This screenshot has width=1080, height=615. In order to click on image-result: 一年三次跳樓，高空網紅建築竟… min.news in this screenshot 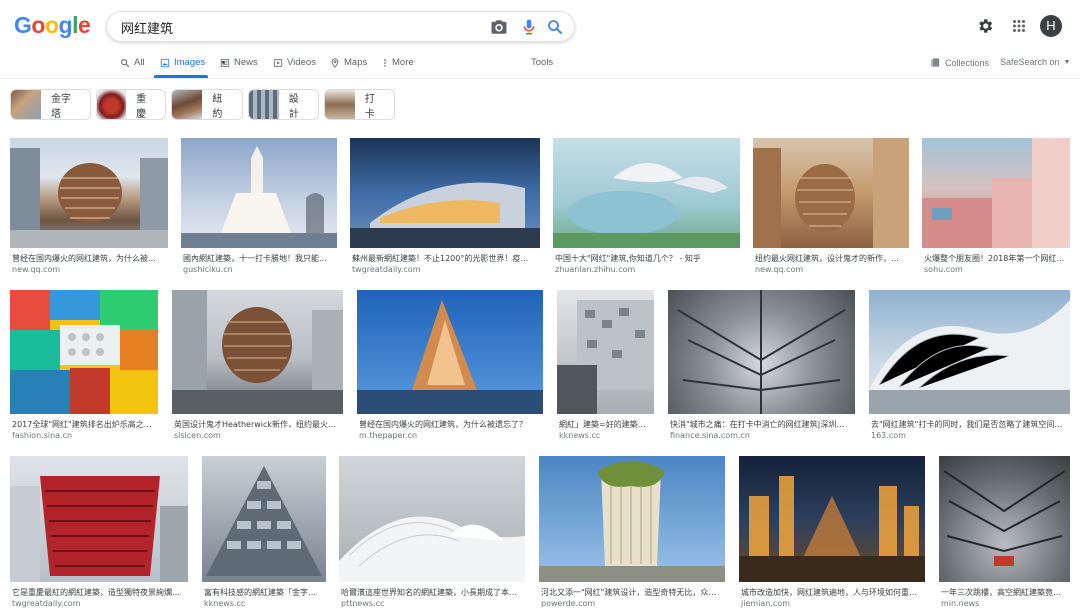, I will do `click(1004, 533)`.